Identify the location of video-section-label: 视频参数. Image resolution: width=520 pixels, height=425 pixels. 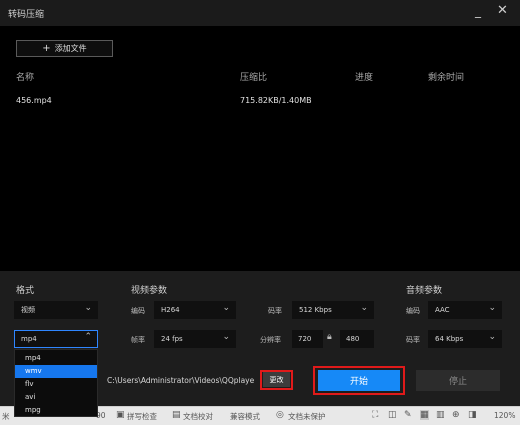
(149, 291).